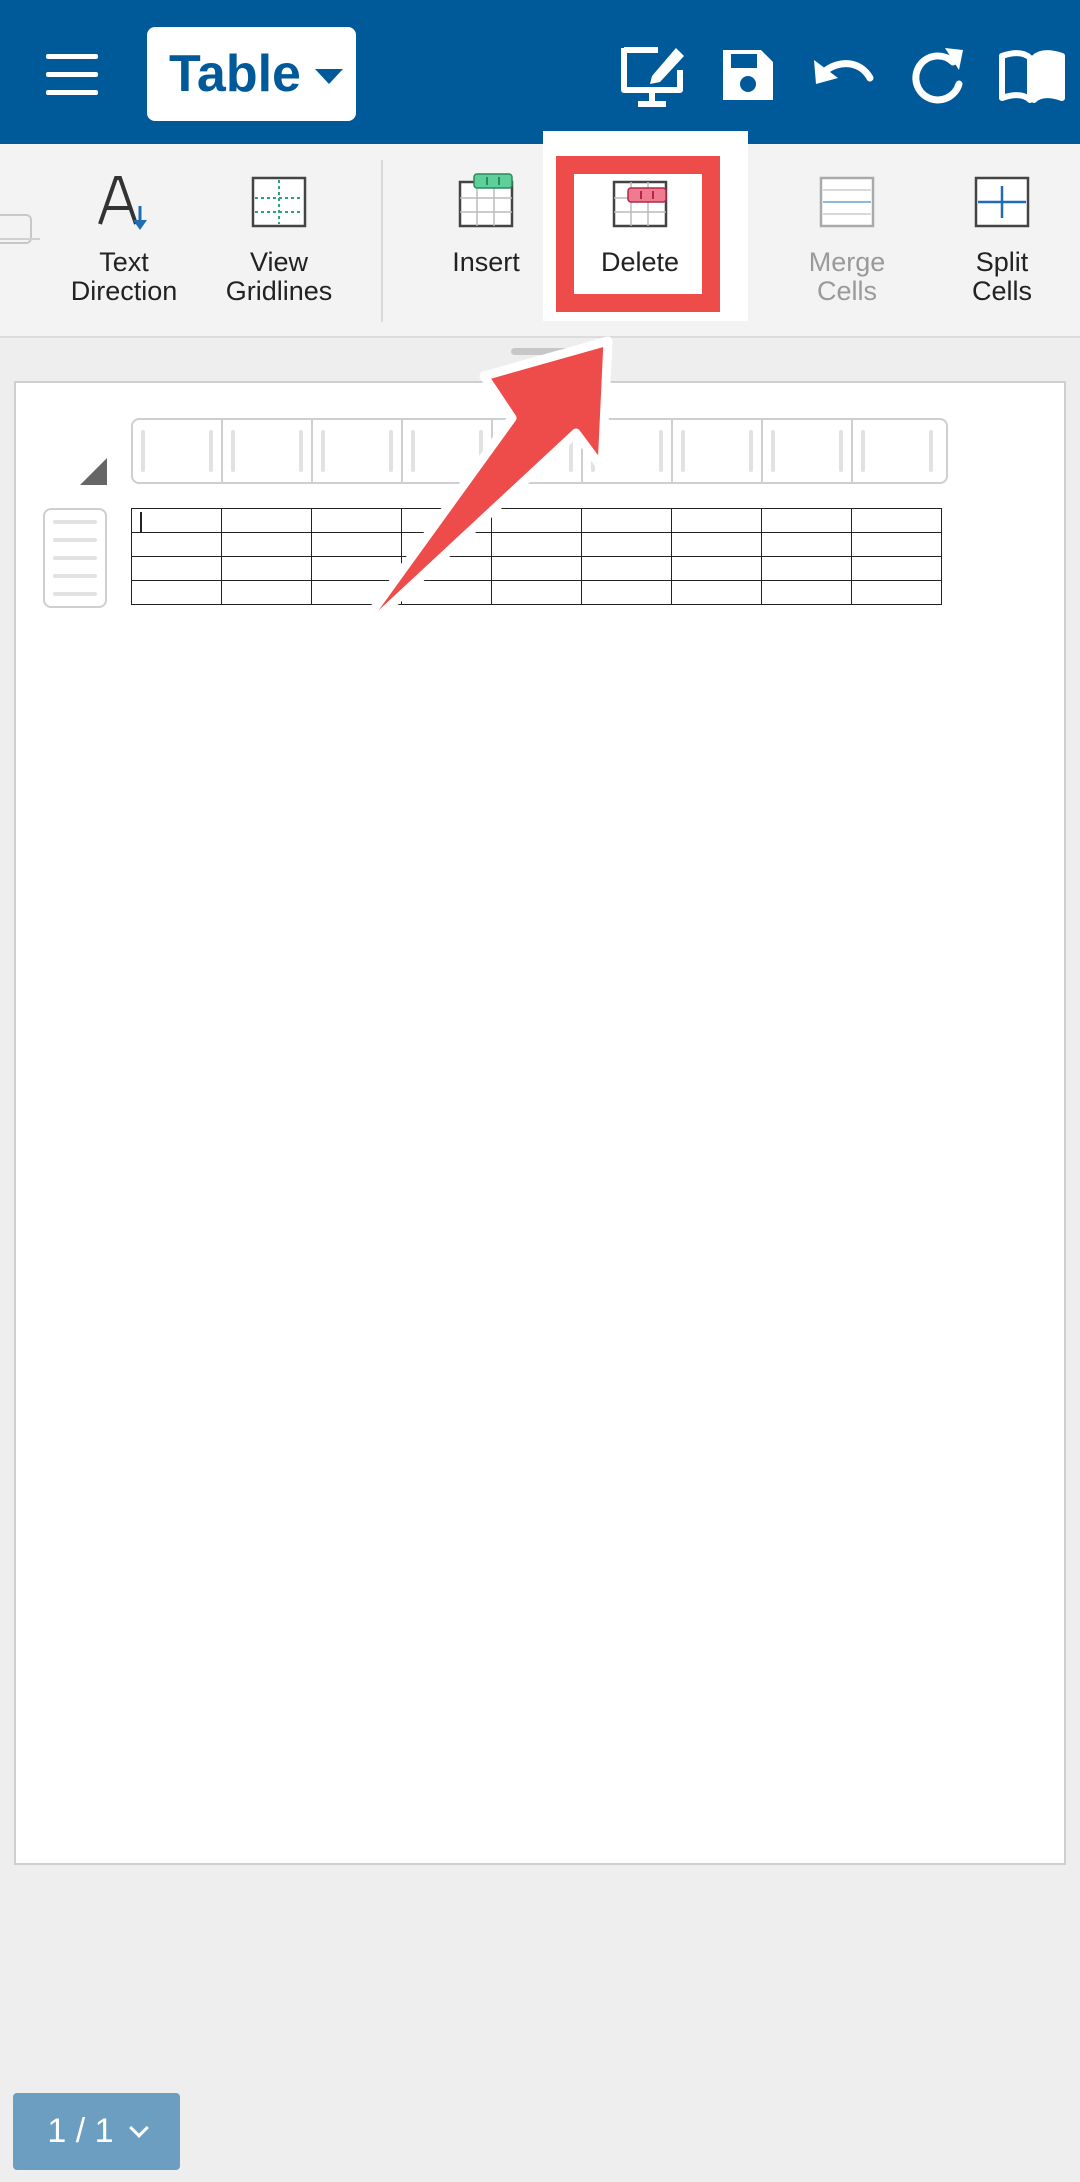 This screenshot has height=2182, width=1080. Describe the element at coordinates (75, 558) in the screenshot. I see `row-ruler` at that location.